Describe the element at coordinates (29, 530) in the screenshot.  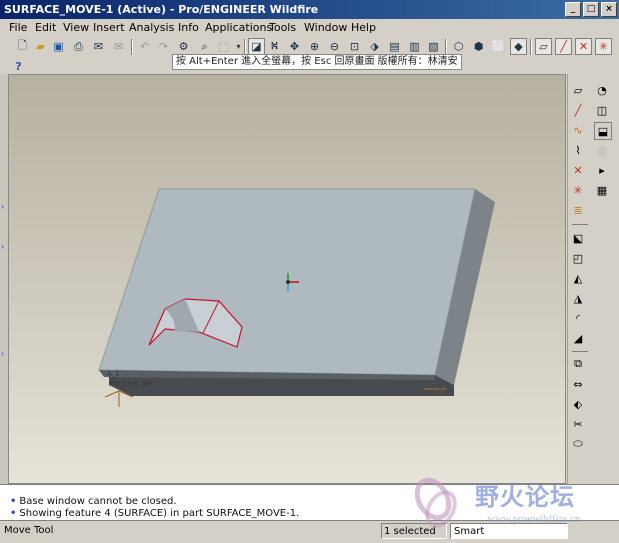
I see `status-tool-name: Move Tool` at that location.